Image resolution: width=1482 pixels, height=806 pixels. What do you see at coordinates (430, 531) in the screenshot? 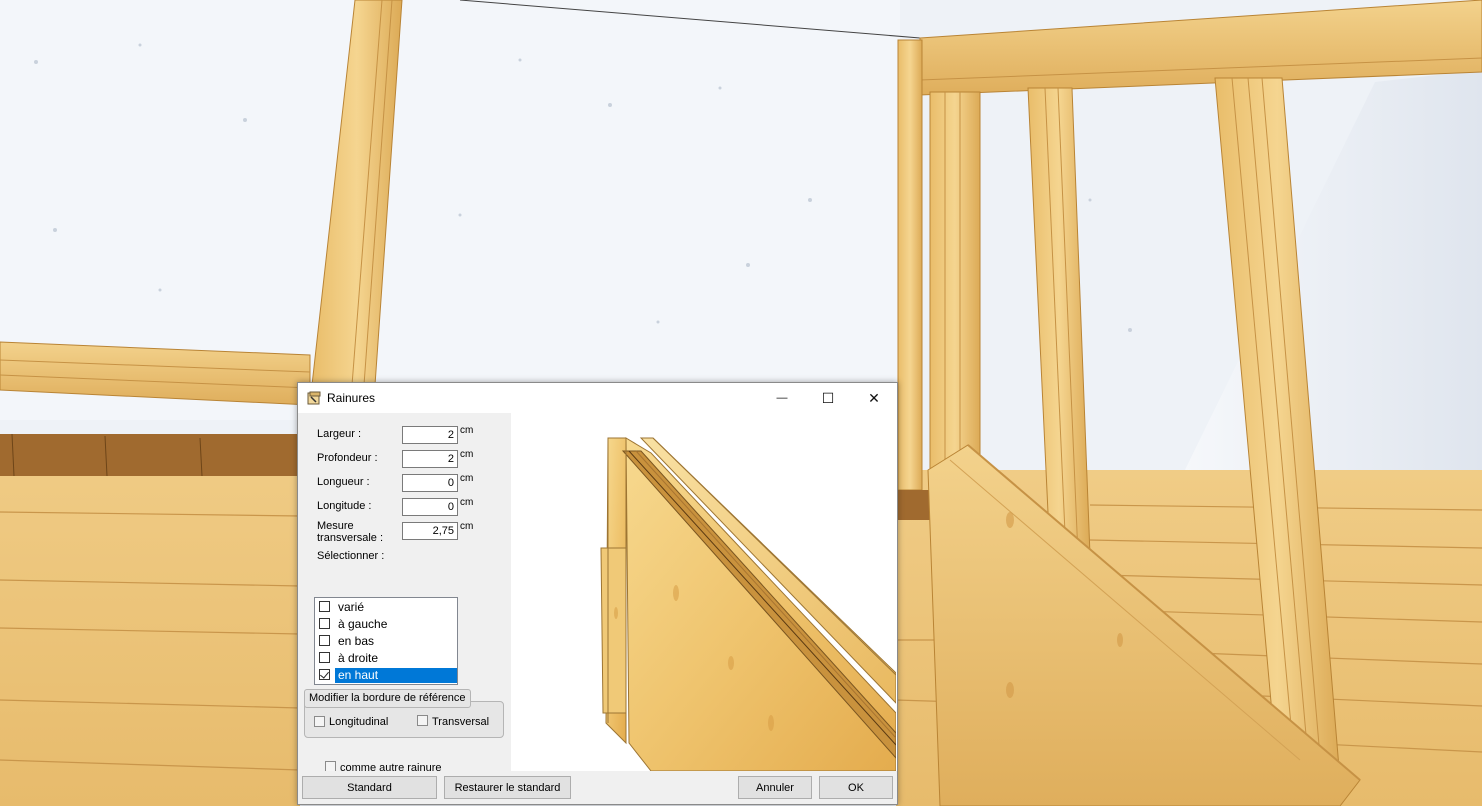
I see `mesure-transversale-input` at bounding box center [430, 531].